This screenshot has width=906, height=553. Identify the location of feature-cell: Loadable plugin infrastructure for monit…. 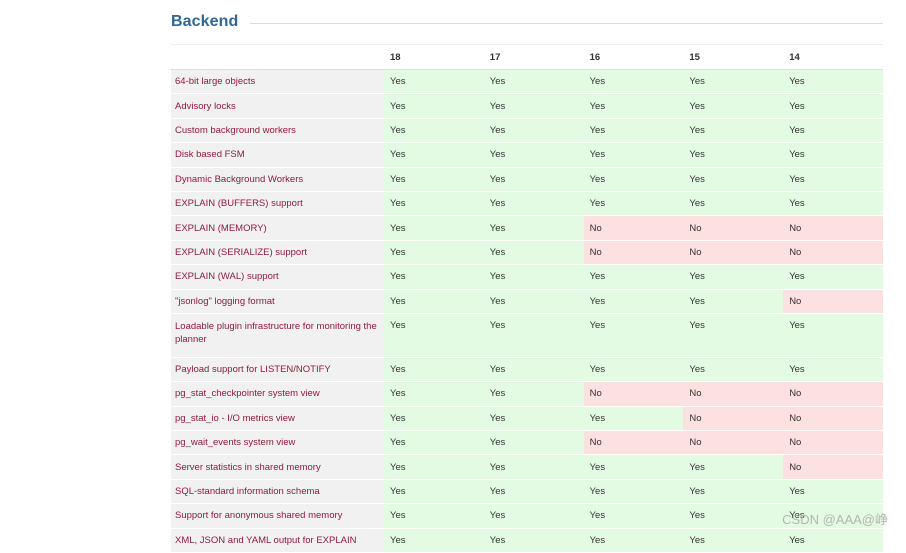
(277, 335).